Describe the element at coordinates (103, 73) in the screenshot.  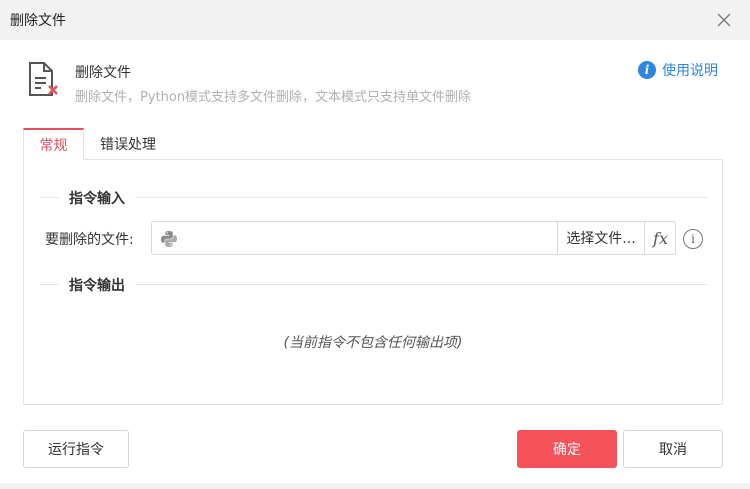
I see `command-name: 删除文件` at that location.